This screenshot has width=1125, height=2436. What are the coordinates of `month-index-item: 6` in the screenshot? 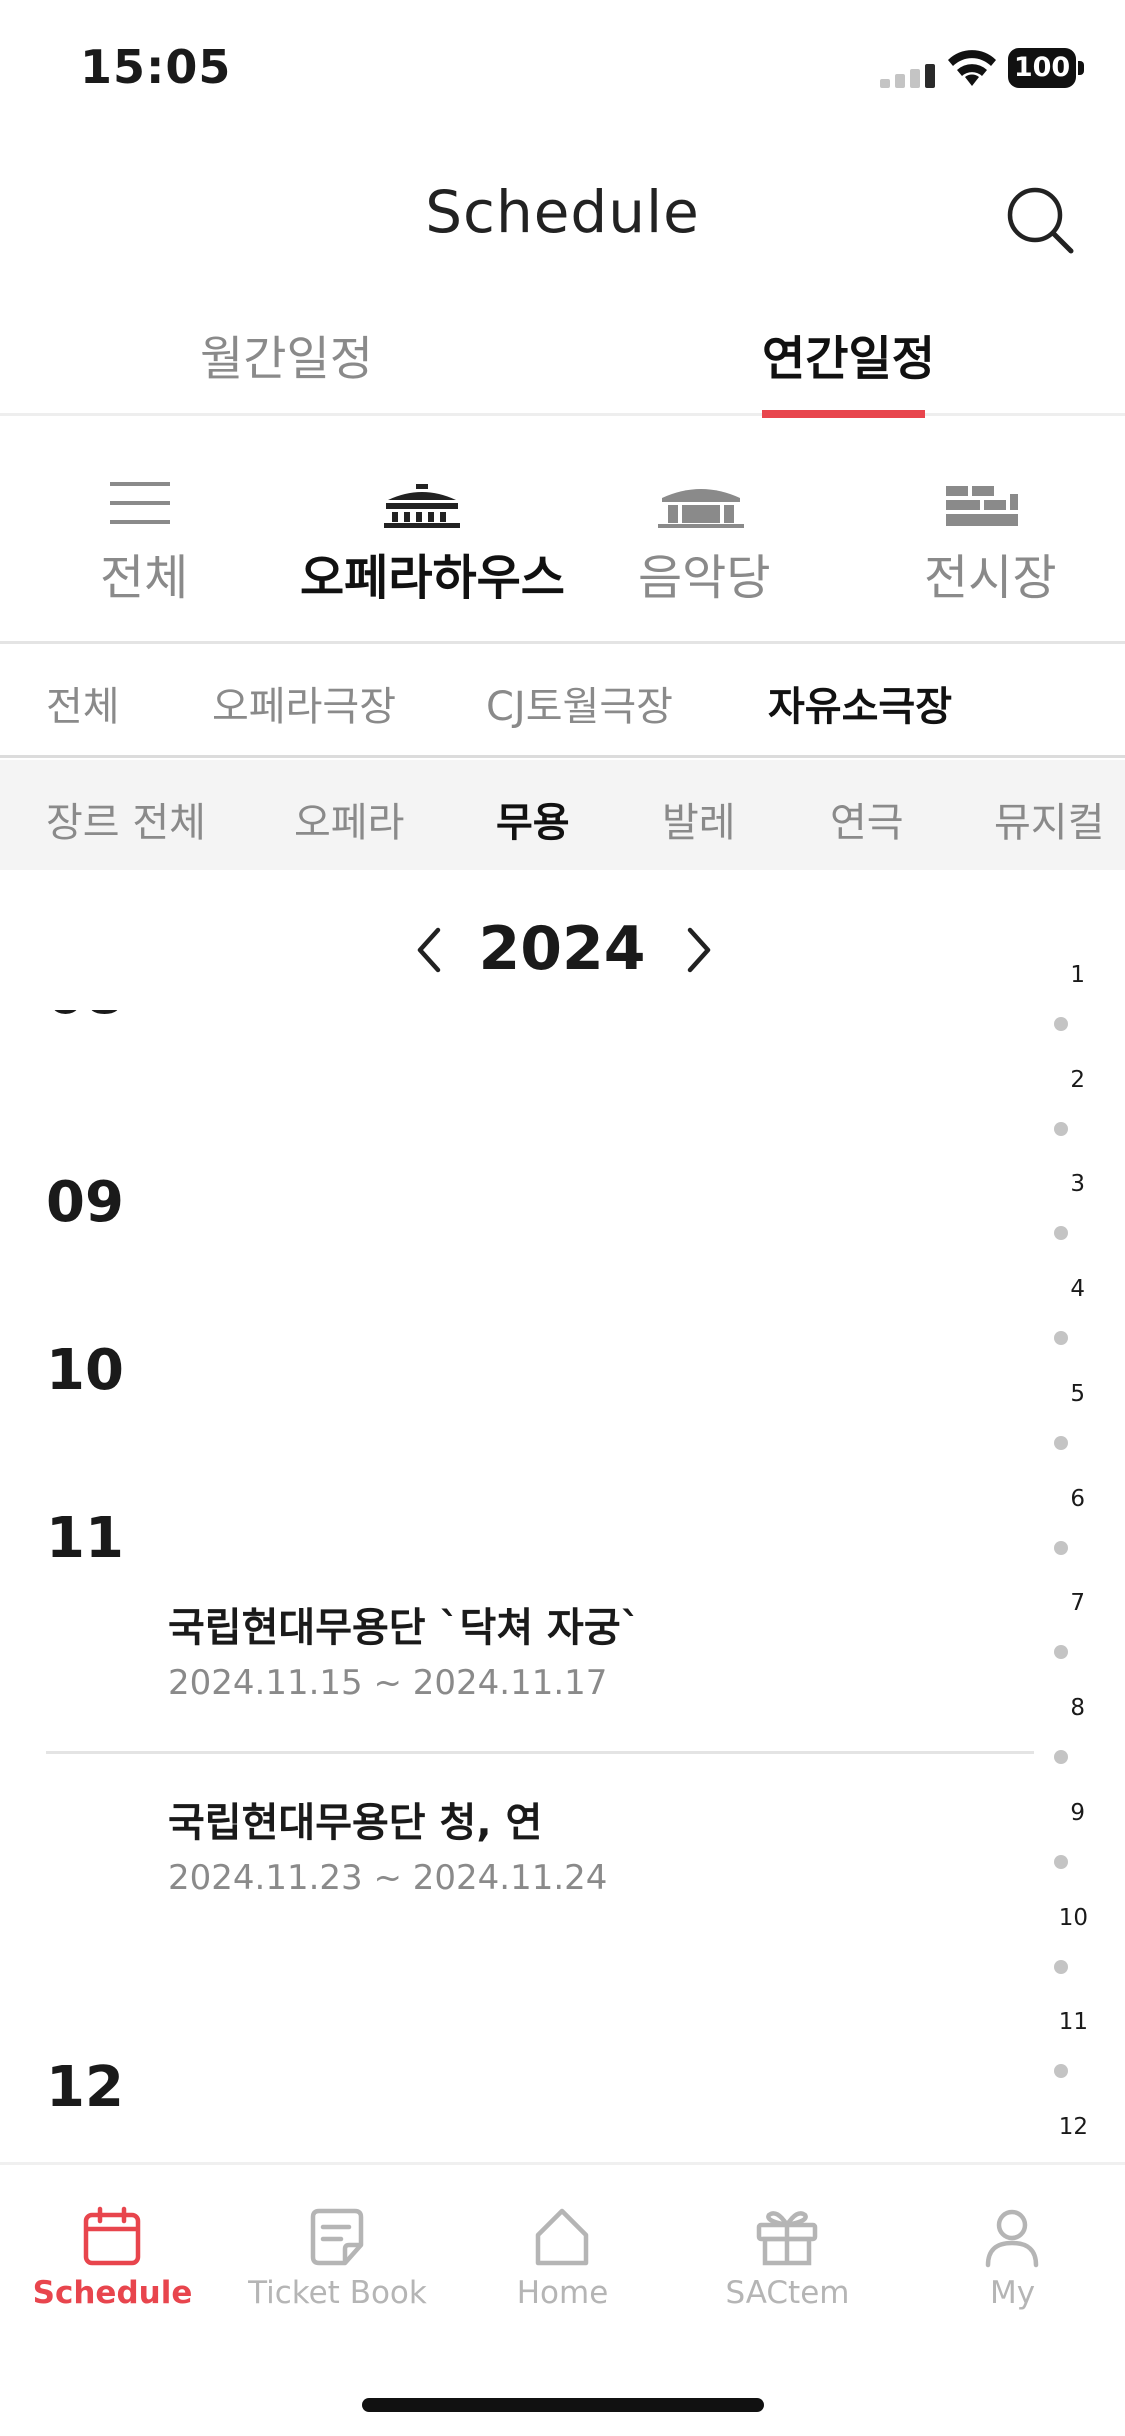 It's located at (1062, 1499).